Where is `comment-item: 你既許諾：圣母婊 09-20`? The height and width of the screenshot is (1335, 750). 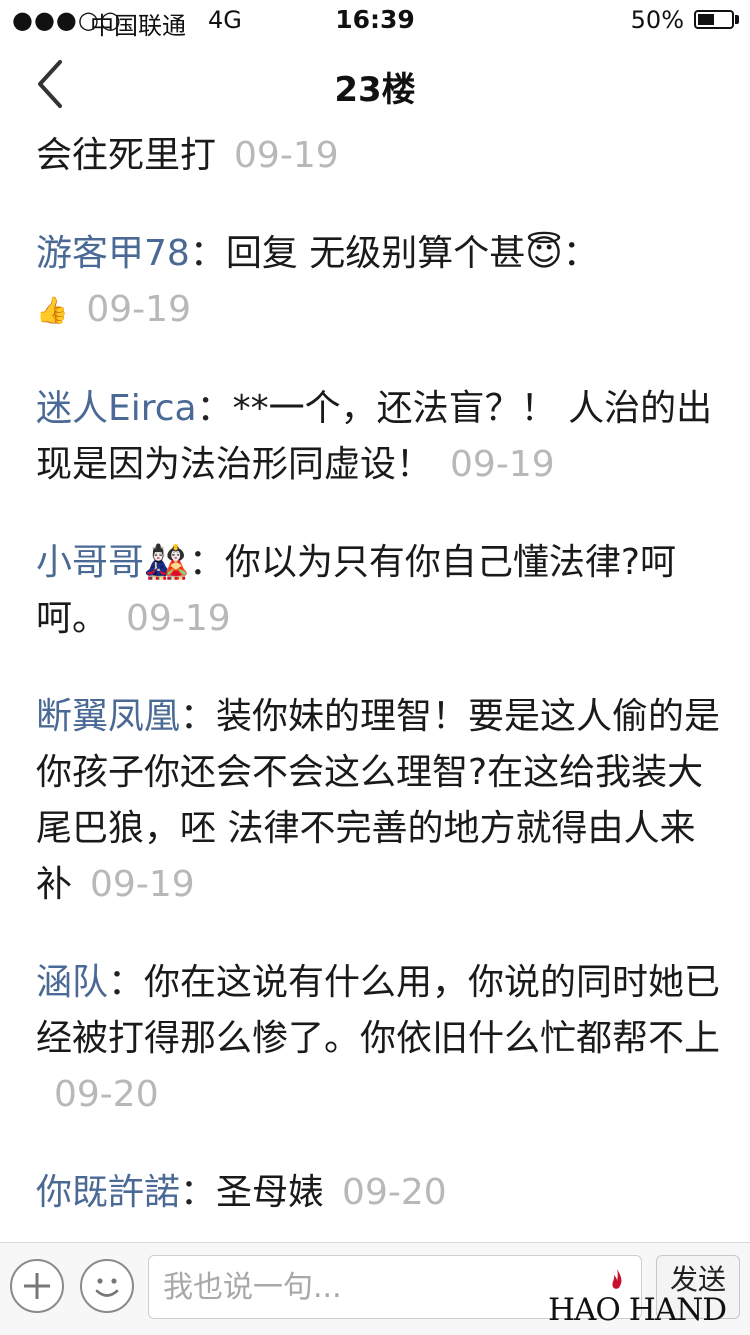 comment-item: 你既許諾：圣母婊 09-20 is located at coordinates (381, 1193).